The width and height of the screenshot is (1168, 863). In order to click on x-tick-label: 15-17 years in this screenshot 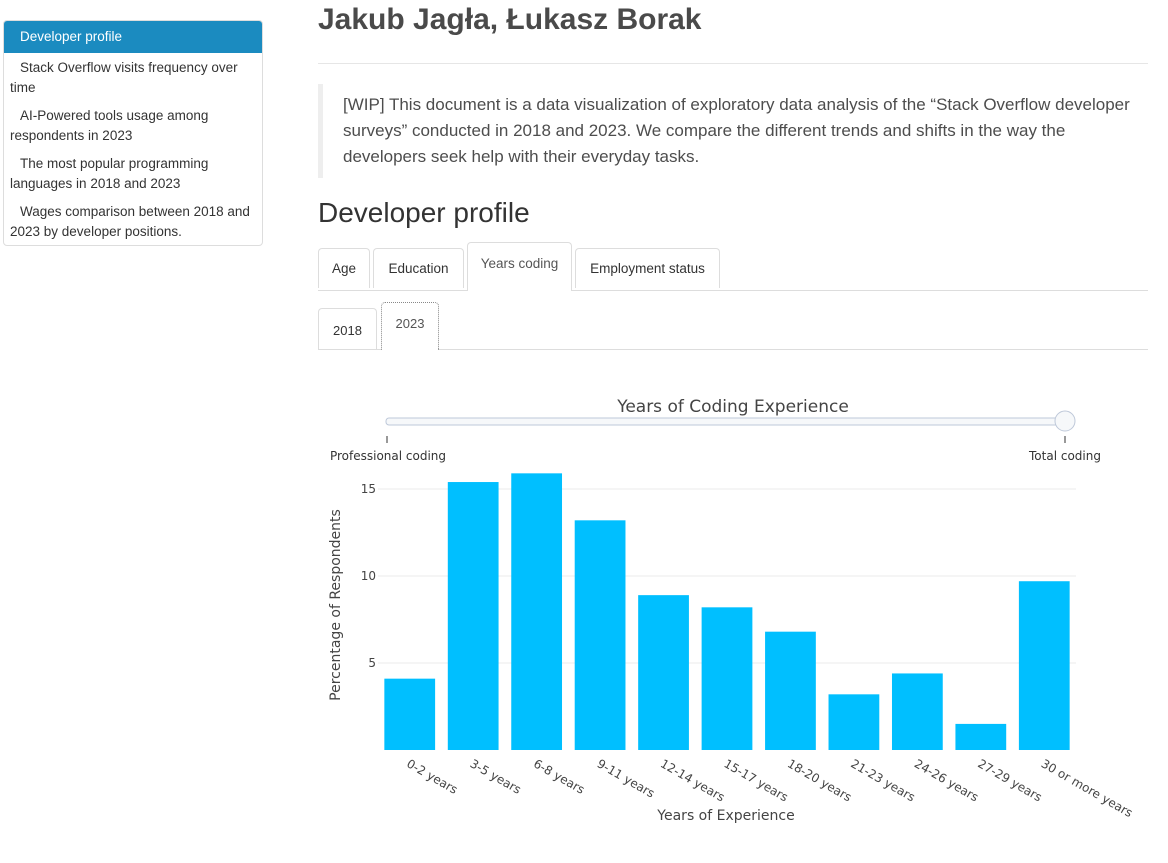, I will do `click(756, 780)`.